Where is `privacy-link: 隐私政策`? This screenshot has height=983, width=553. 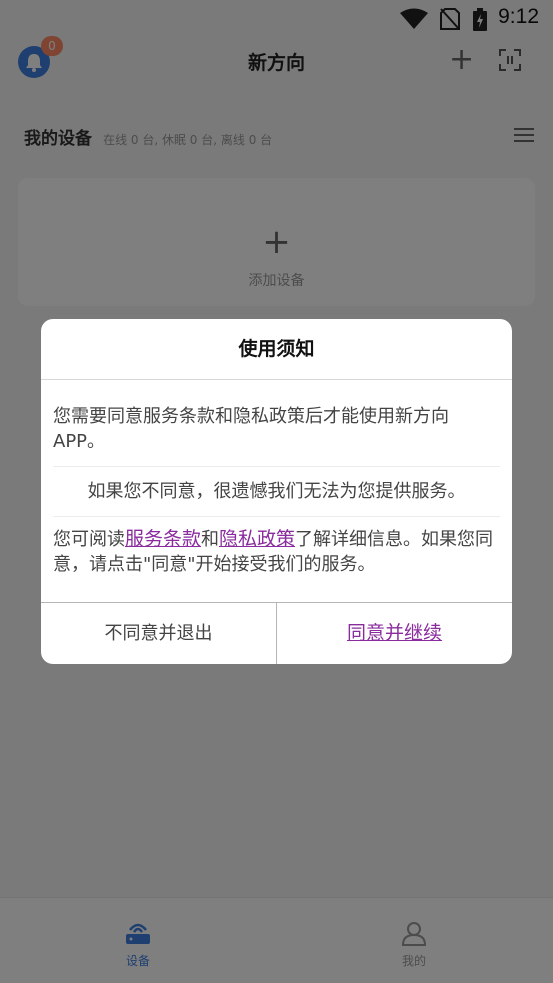
privacy-link: 隐私政策 is located at coordinates (257, 539).